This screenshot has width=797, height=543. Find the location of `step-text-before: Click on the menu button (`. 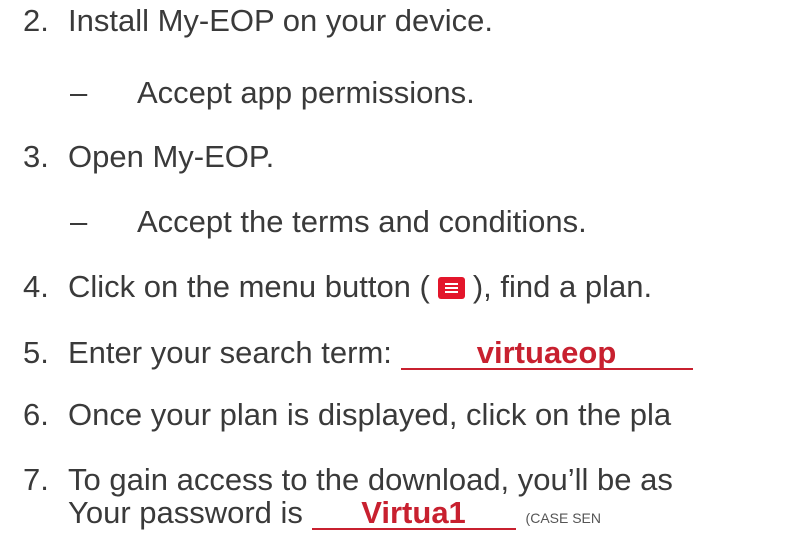

step-text-before: Click on the menu button ( is located at coordinates (249, 286).